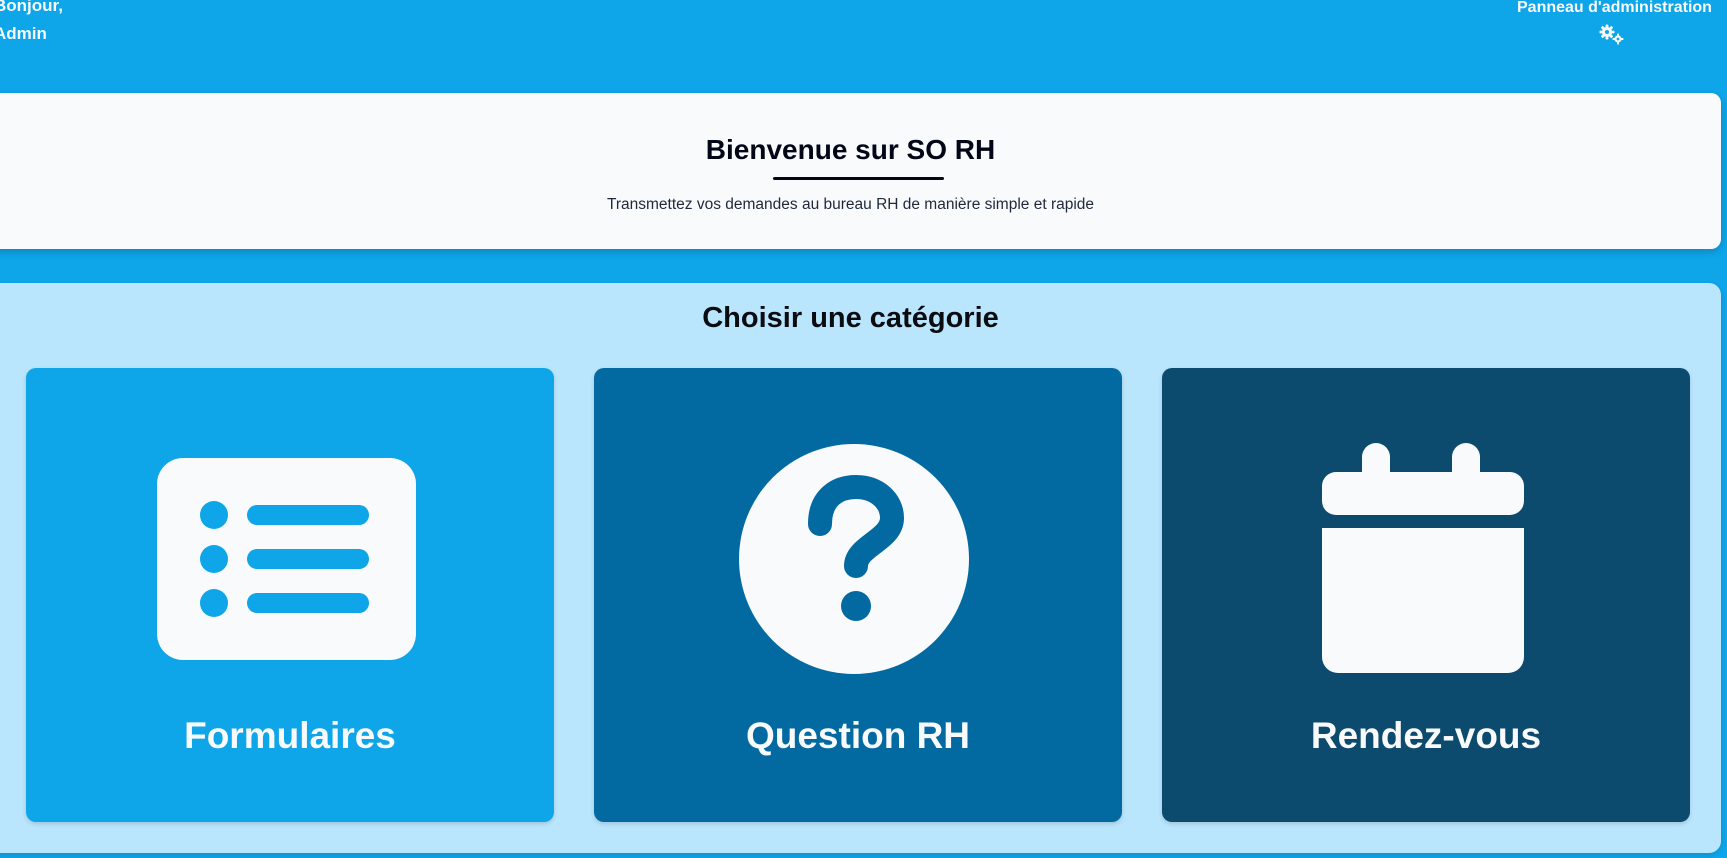 The image size is (1727, 858). I want to click on calendar-icon, so click(1423, 558).